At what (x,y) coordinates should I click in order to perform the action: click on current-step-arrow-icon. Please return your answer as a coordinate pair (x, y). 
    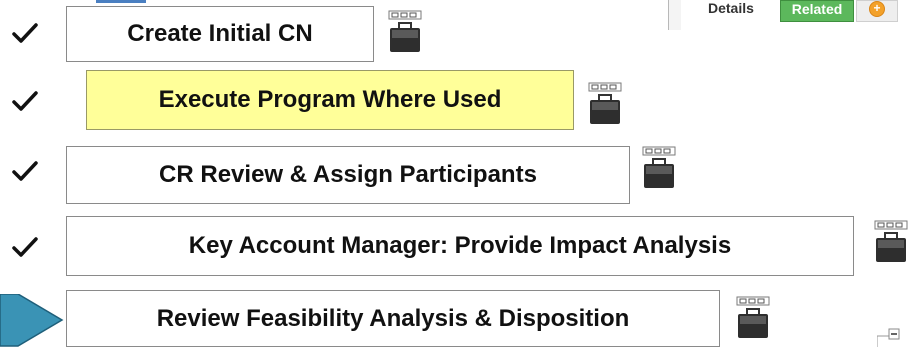
    Looking at the image, I should click on (32, 320).